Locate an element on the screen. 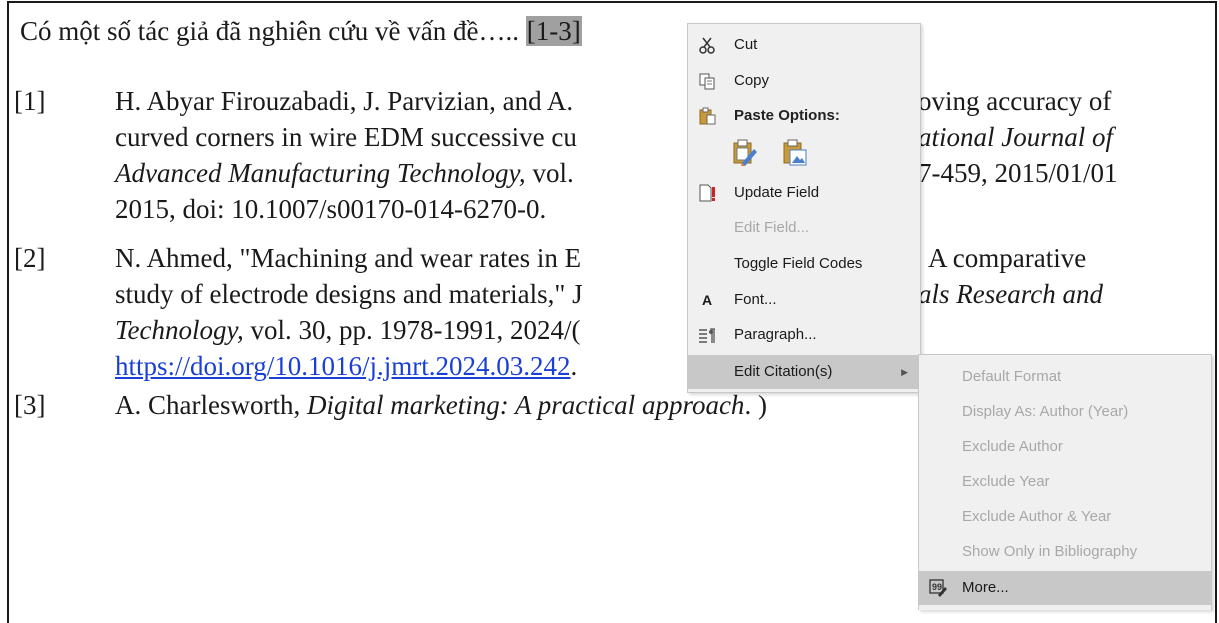  ref-1-number: [1] is located at coordinates (30, 101).